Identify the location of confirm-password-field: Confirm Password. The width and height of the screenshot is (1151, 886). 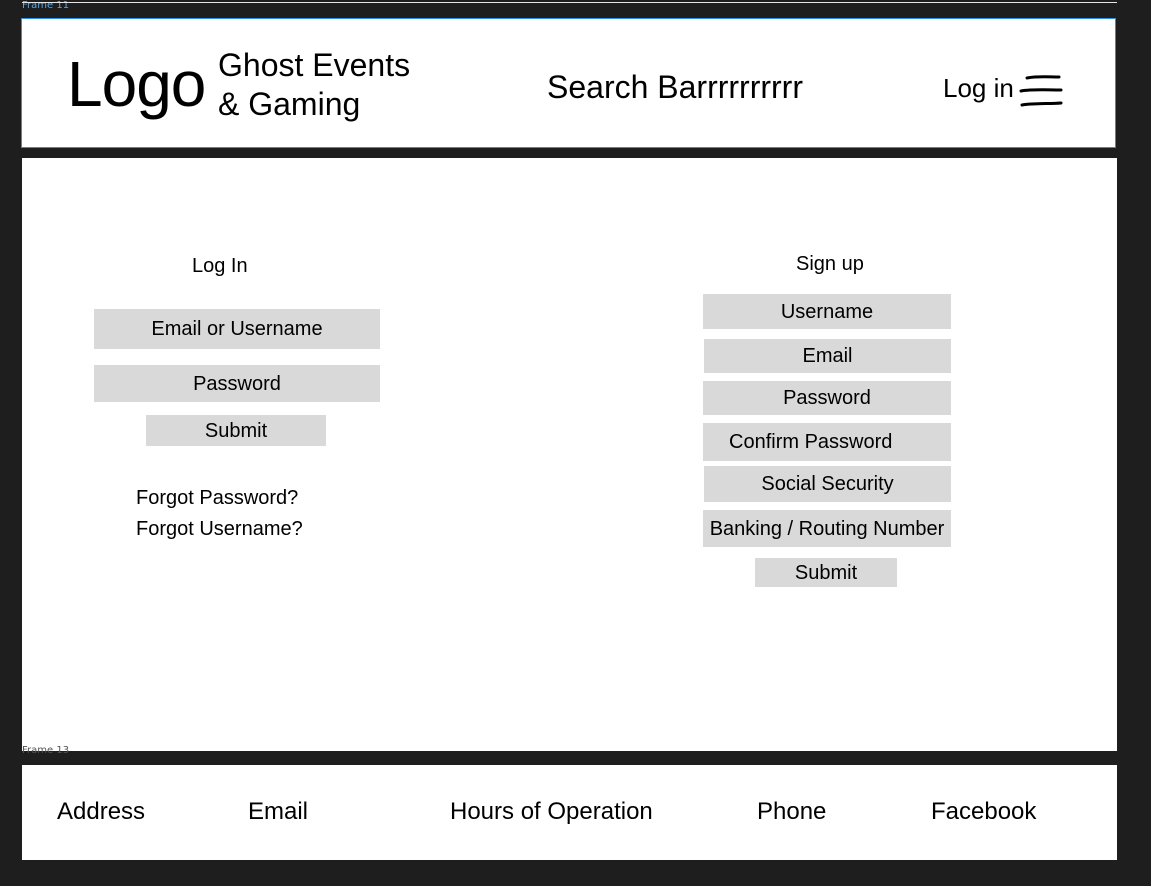
(827, 442).